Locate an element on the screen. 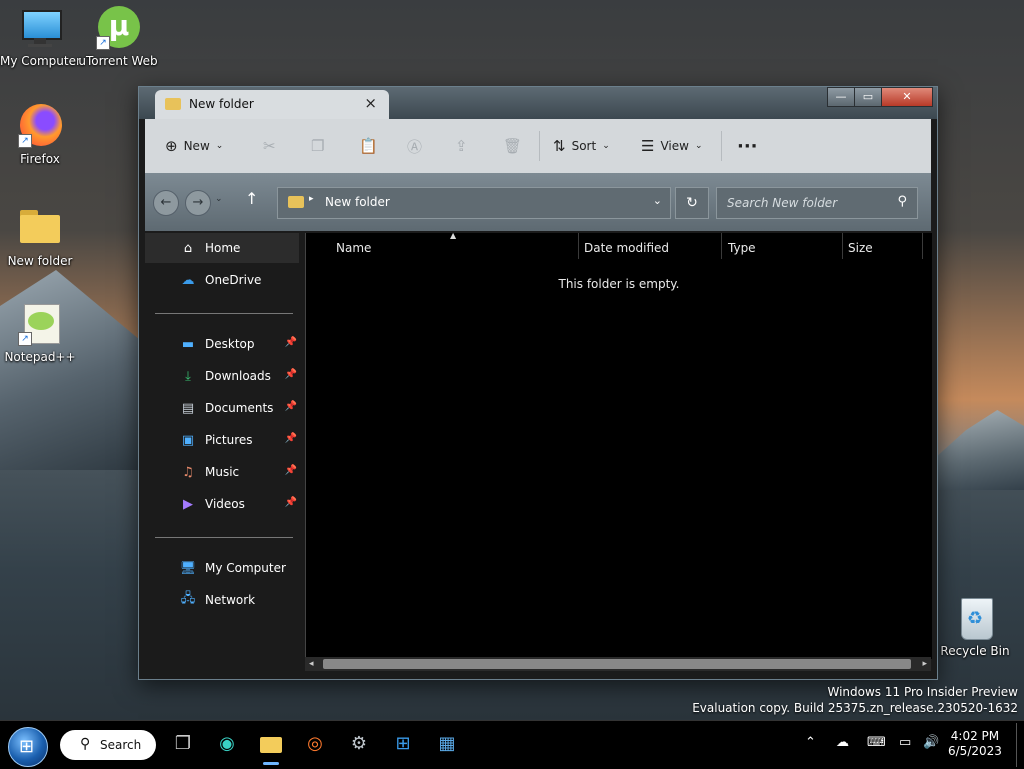 This screenshot has width=1024, height=769. close-icon: ✕ is located at coordinates (907, 96).